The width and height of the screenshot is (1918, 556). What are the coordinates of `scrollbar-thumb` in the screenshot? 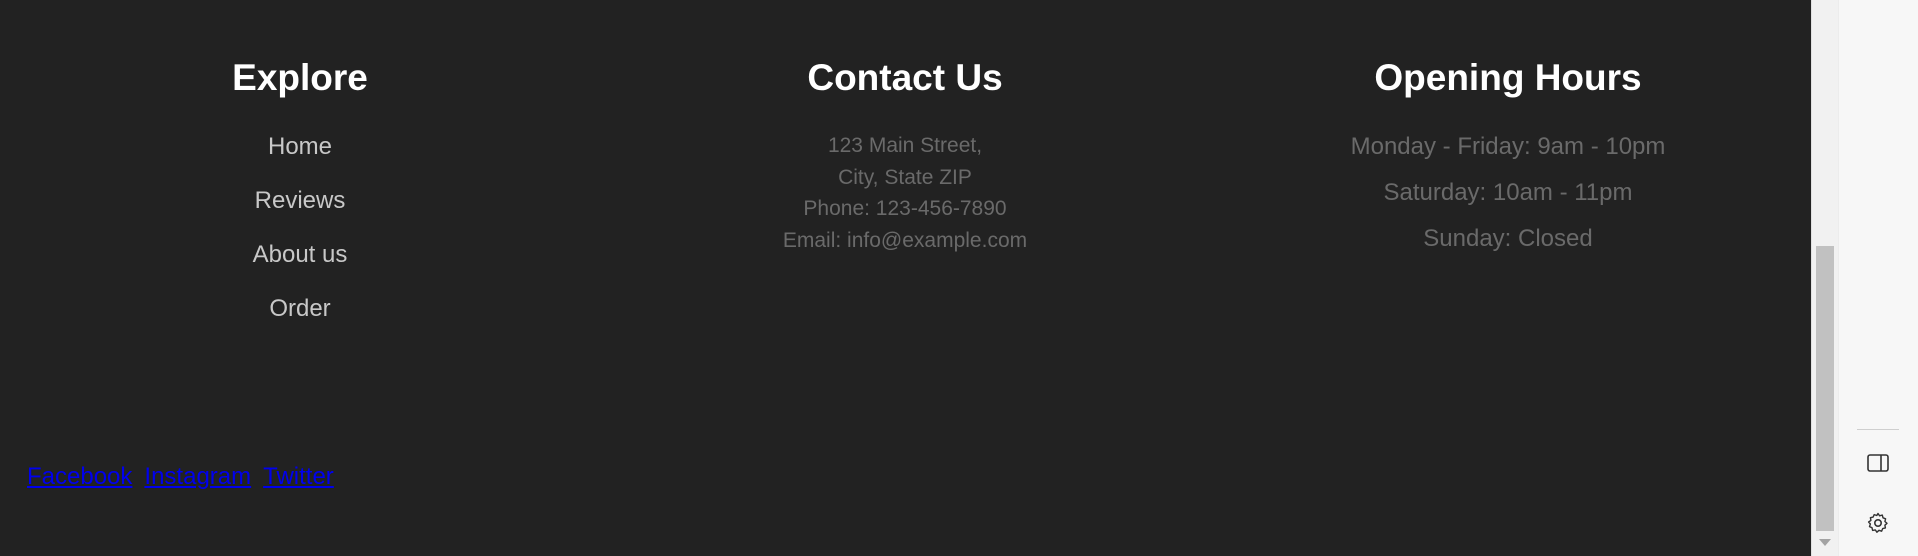 It's located at (1825, 388).